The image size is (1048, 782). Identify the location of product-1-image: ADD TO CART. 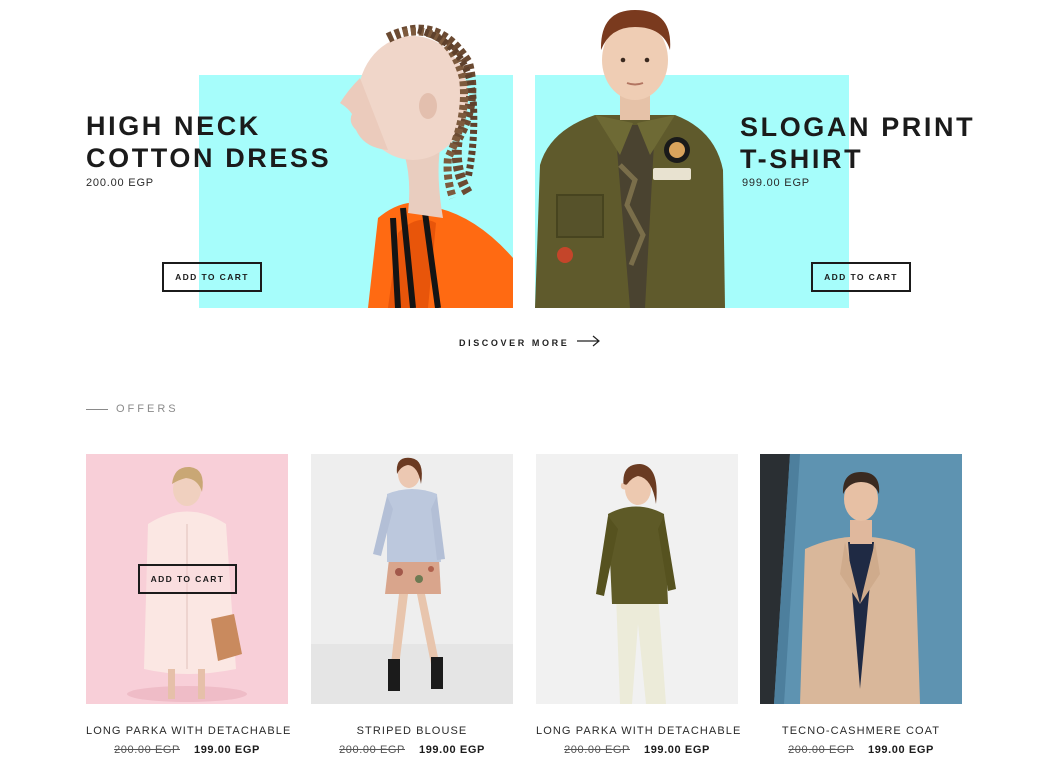
(187, 579).